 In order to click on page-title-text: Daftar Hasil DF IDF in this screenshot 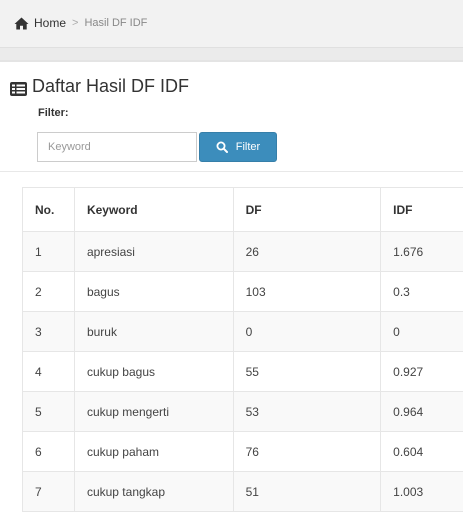, I will do `click(110, 86)`.